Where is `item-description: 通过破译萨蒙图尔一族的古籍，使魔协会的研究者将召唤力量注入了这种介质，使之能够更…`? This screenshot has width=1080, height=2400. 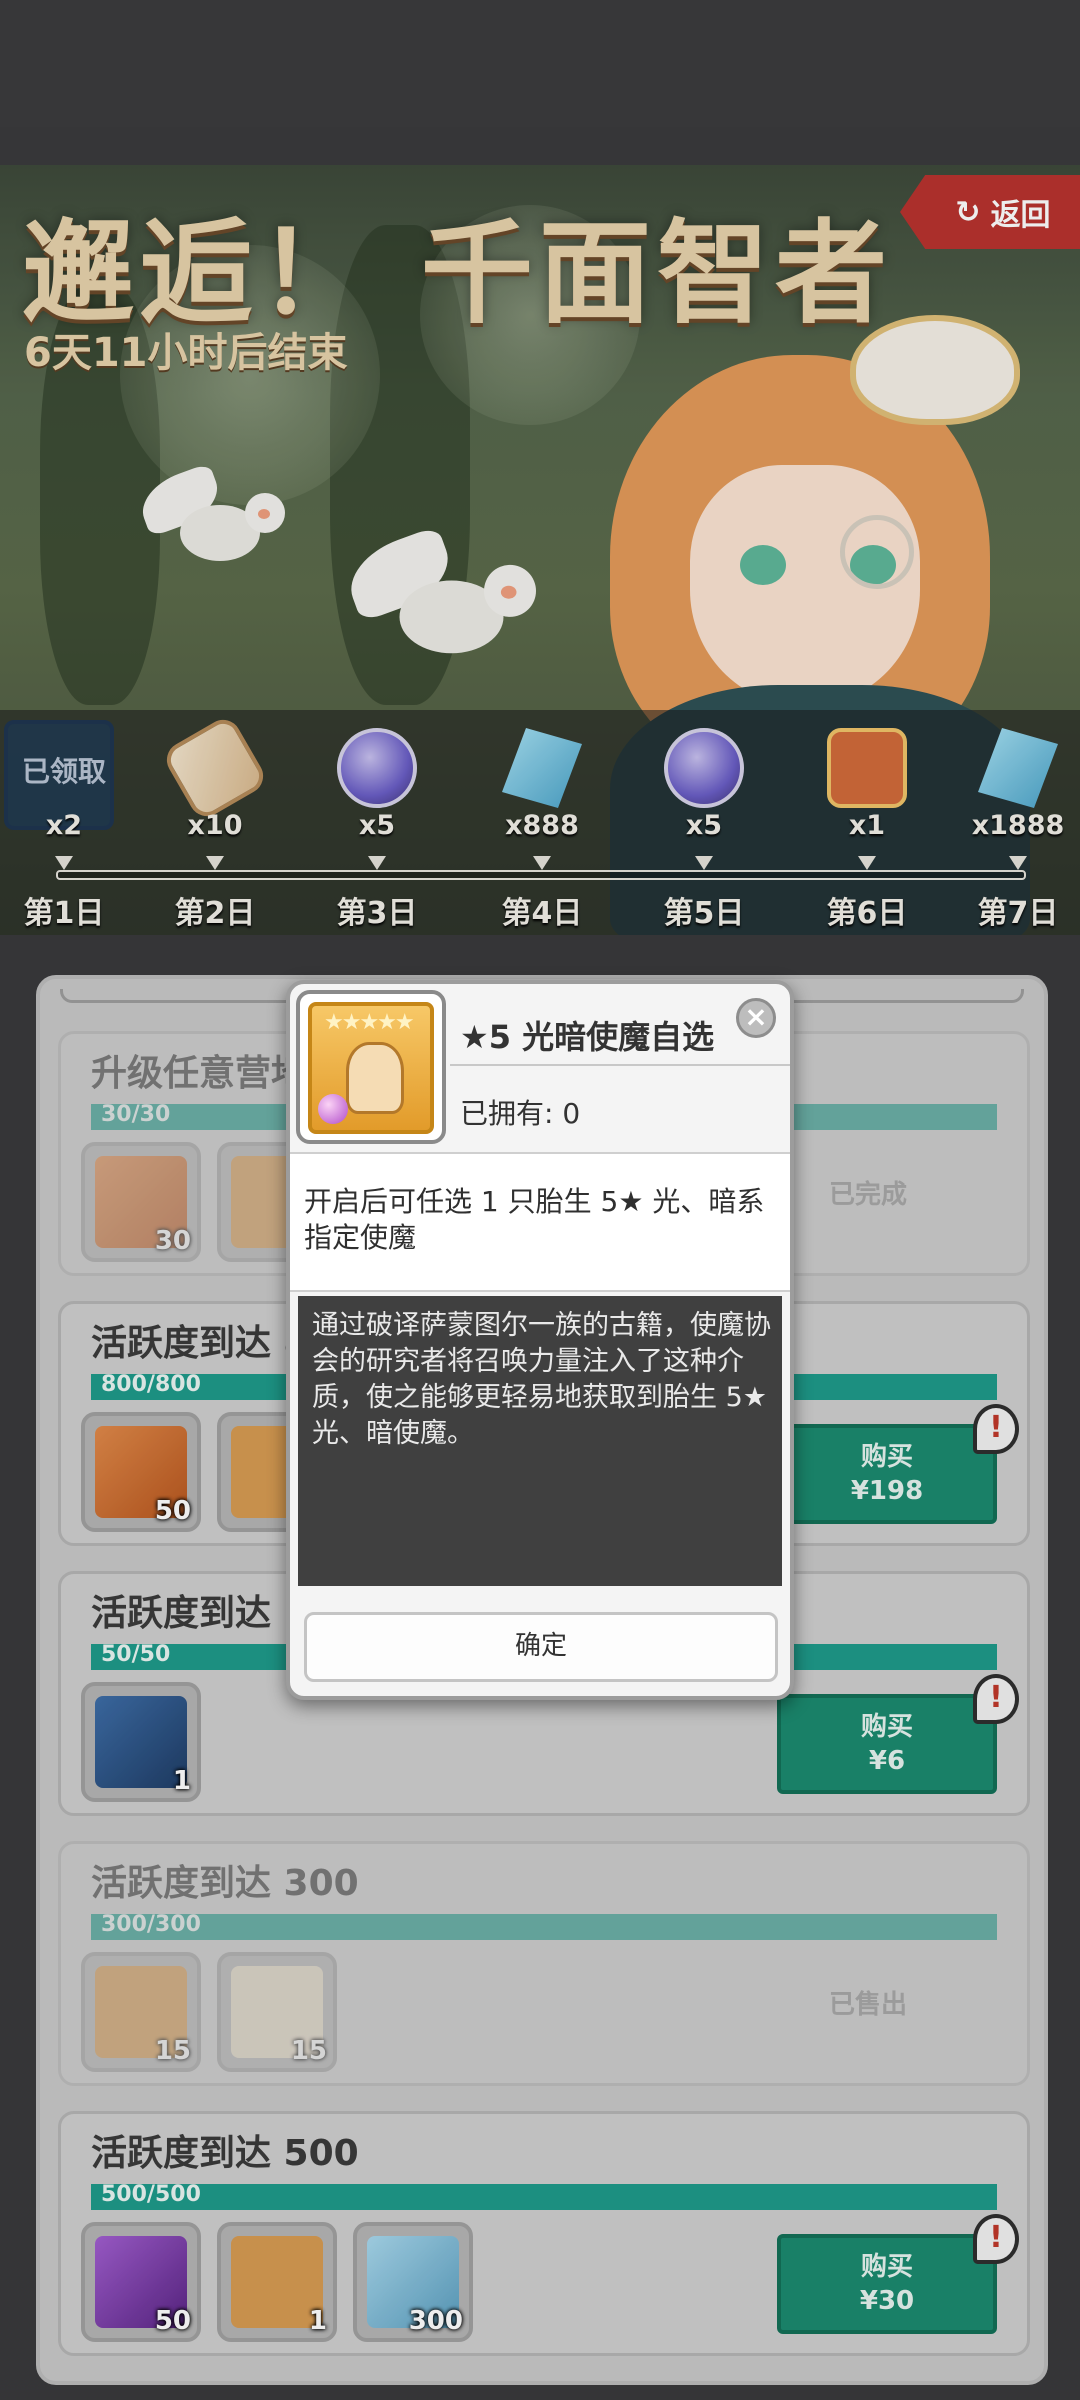 item-description: 通过破译萨蒙图尔一族的古籍，使魔协会的研究者将召唤力量注入了这种介质，使之能够更… is located at coordinates (541, 1379).